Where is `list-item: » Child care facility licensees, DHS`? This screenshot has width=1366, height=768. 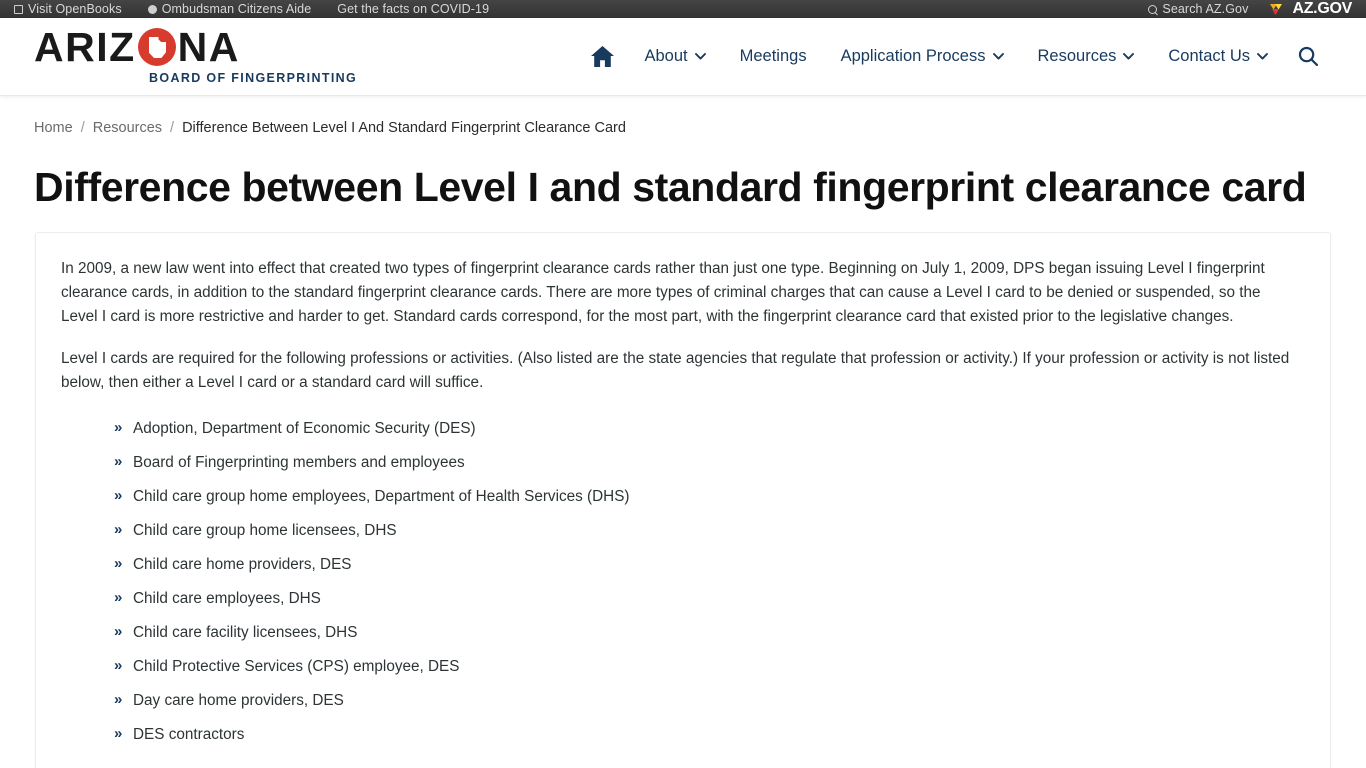
list-item: » Child care facility licensees, DHS is located at coordinates (709, 633).